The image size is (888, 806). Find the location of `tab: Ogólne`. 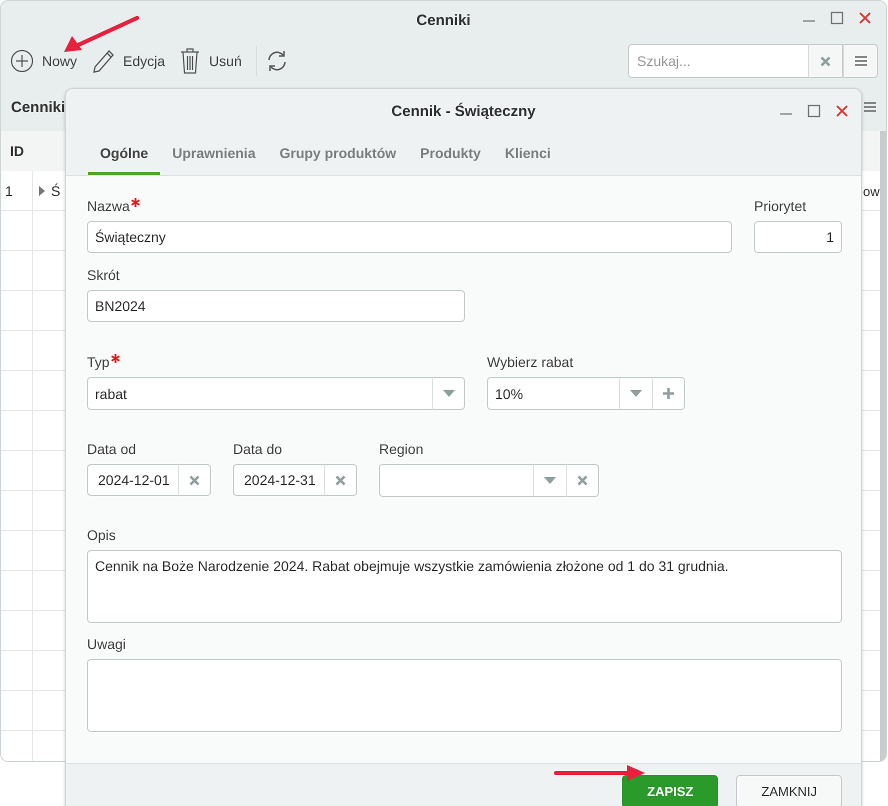

tab: Ogólne is located at coordinates (124, 154).